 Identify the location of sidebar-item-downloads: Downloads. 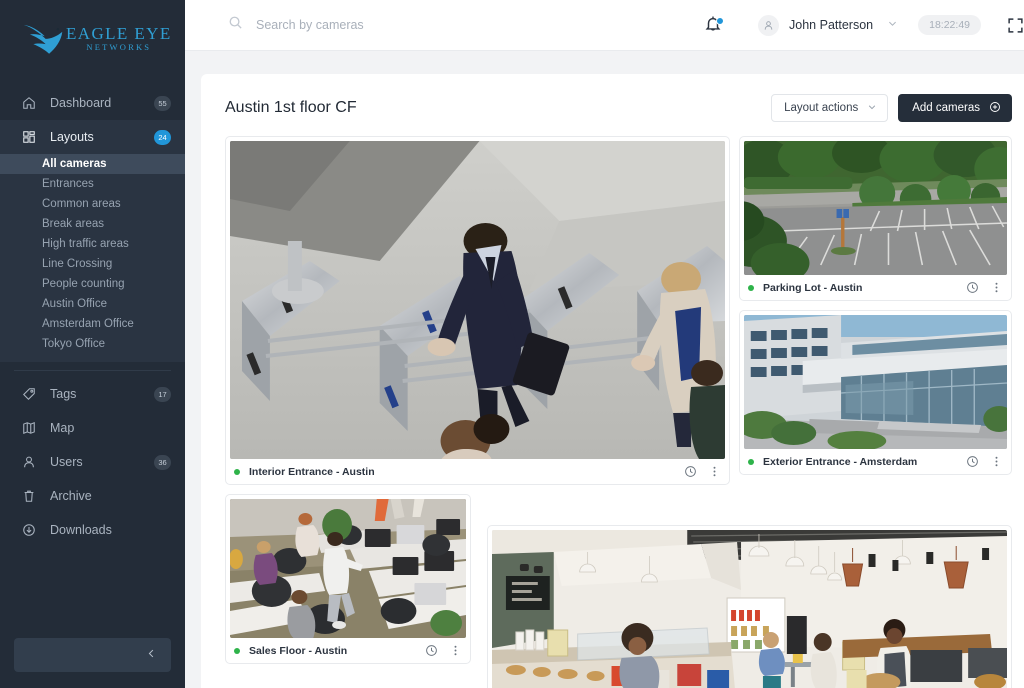
(92, 530).